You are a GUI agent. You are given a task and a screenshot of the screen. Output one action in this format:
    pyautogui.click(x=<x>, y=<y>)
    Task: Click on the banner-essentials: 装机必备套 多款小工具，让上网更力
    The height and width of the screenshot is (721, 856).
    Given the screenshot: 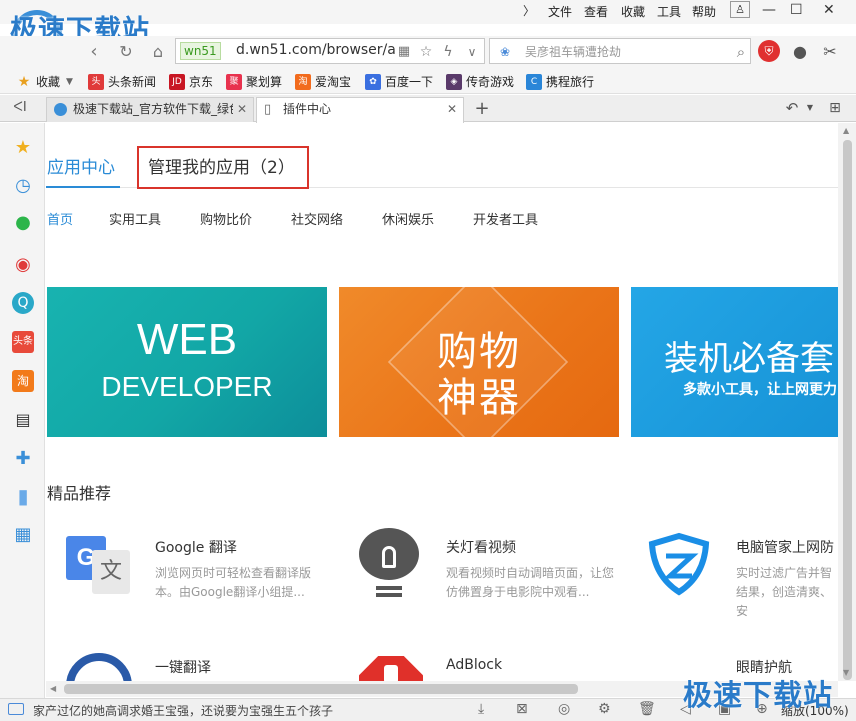 What is the action you would take?
    pyautogui.click(x=734, y=362)
    